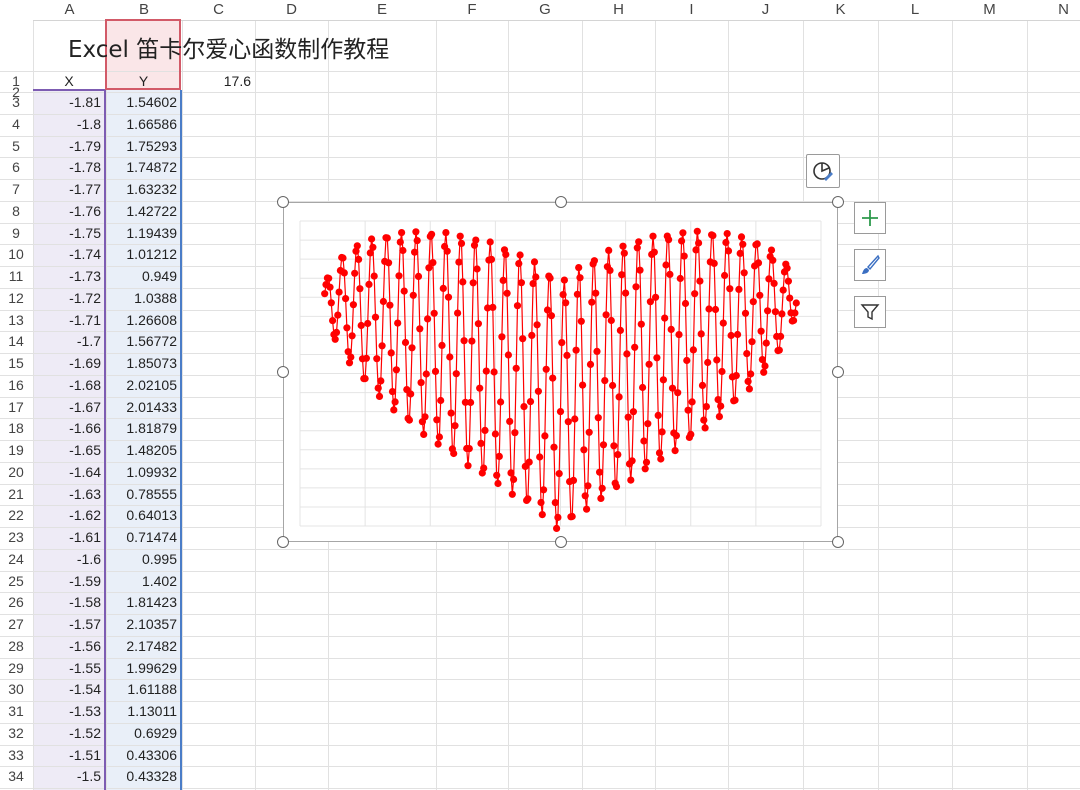 The height and width of the screenshot is (790, 1080). I want to click on column-header-h: H, so click(618, 10).